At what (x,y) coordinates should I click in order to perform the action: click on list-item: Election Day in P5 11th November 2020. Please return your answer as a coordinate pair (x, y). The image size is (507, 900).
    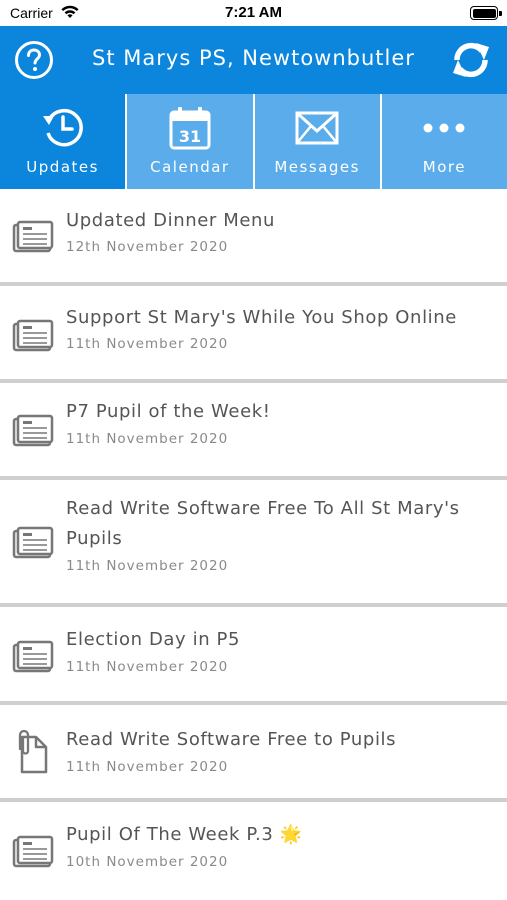
    Looking at the image, I should click on (253, 656).